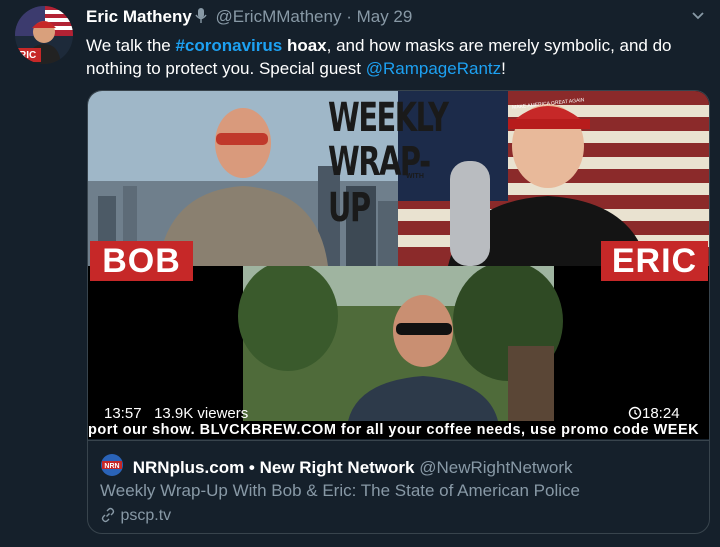 This screenshot has height=547, width=720. I want to click on nrn-logo-text: NRN, so click(111, 466).